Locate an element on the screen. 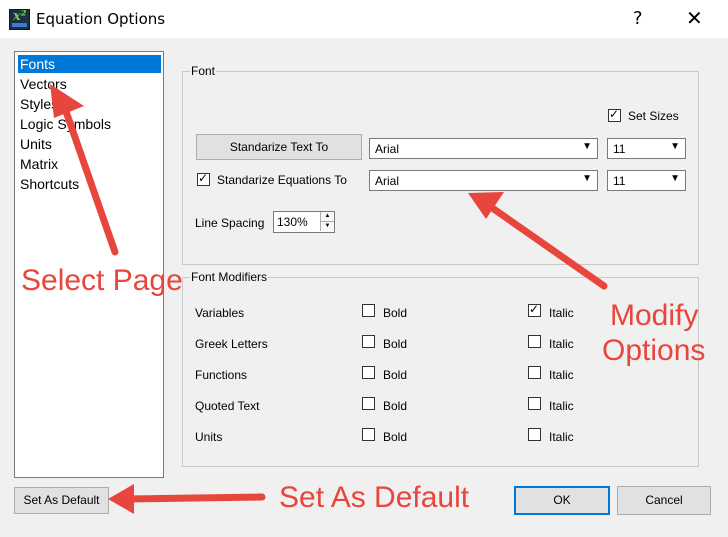 The image size is (728, 537). annotation-select-page: Select Page is located at coordinates (102, 280).